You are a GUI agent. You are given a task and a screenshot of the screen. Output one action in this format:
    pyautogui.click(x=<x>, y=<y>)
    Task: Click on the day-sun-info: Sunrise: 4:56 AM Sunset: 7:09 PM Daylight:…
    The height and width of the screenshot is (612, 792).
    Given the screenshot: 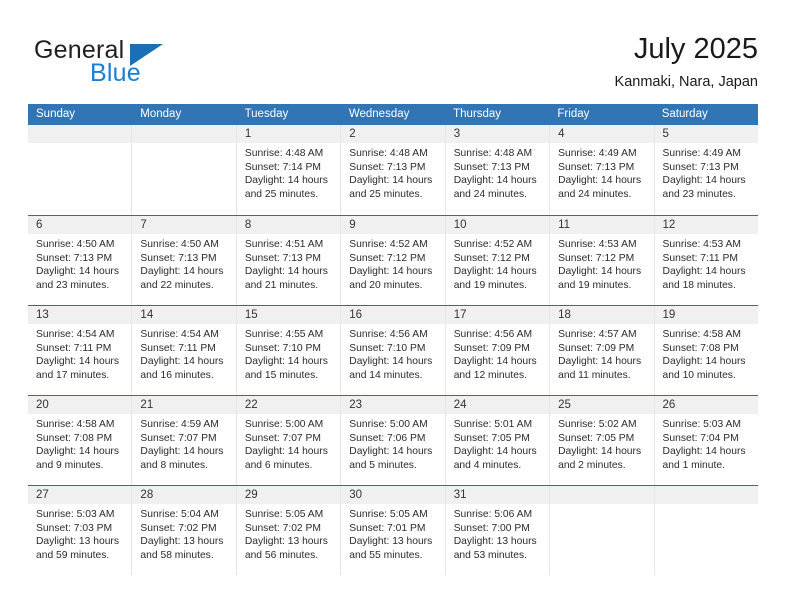 What is the action you would take?
    pyautogui.click(x=497, y=353)
    